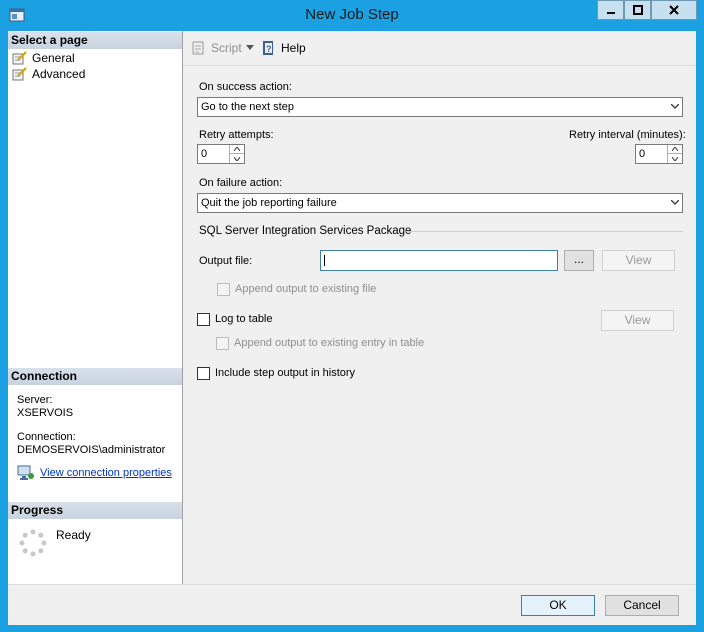 This screenshot has height=632, width=704. I want to click on log-to-table-label: Log to table, so click(244, 319).